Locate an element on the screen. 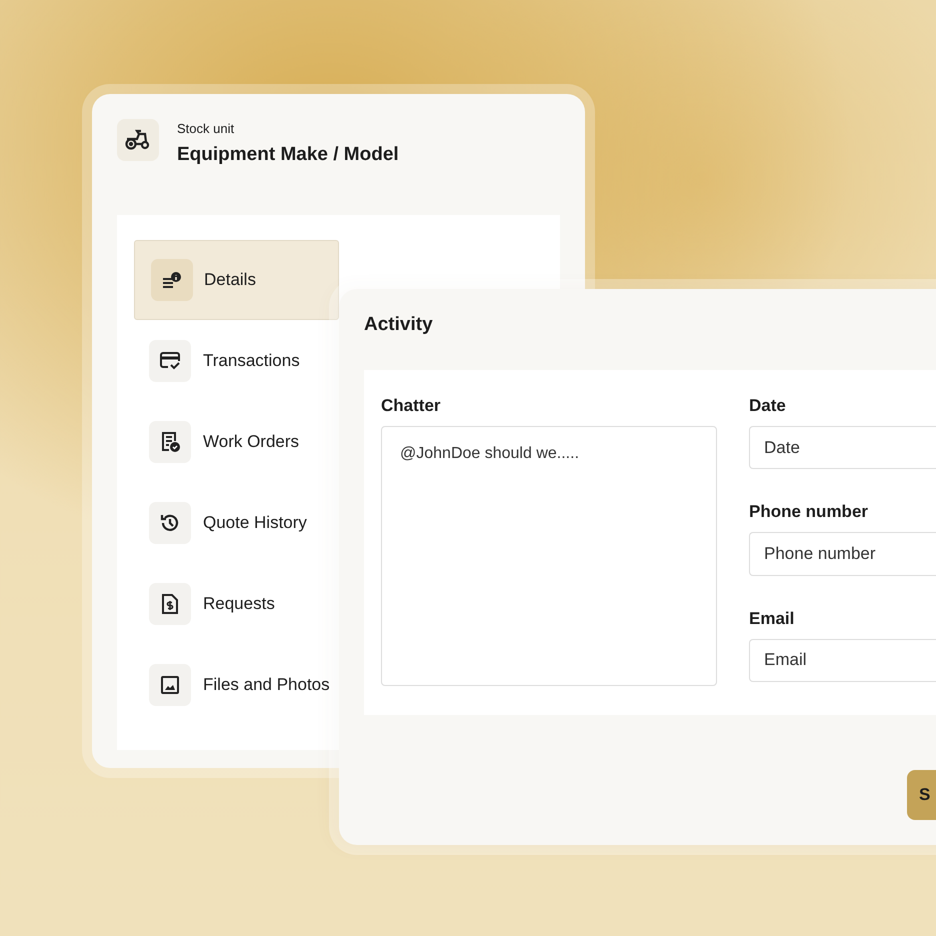 This screenshot has width=936, height=936. field-label: Email is located at coordinates (772, 618).